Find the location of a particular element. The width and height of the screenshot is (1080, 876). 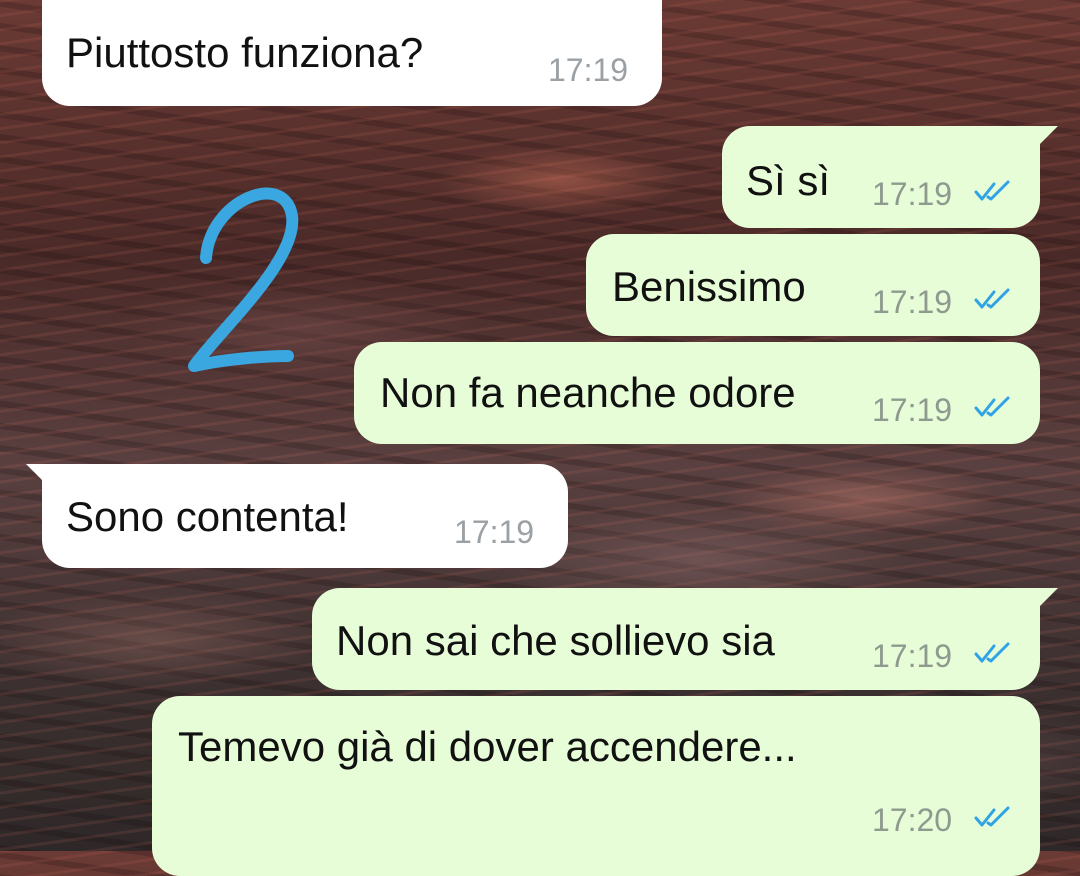

message-bubble-outgoing: Sì sì 17:19 is located at coordinates (890, 177).